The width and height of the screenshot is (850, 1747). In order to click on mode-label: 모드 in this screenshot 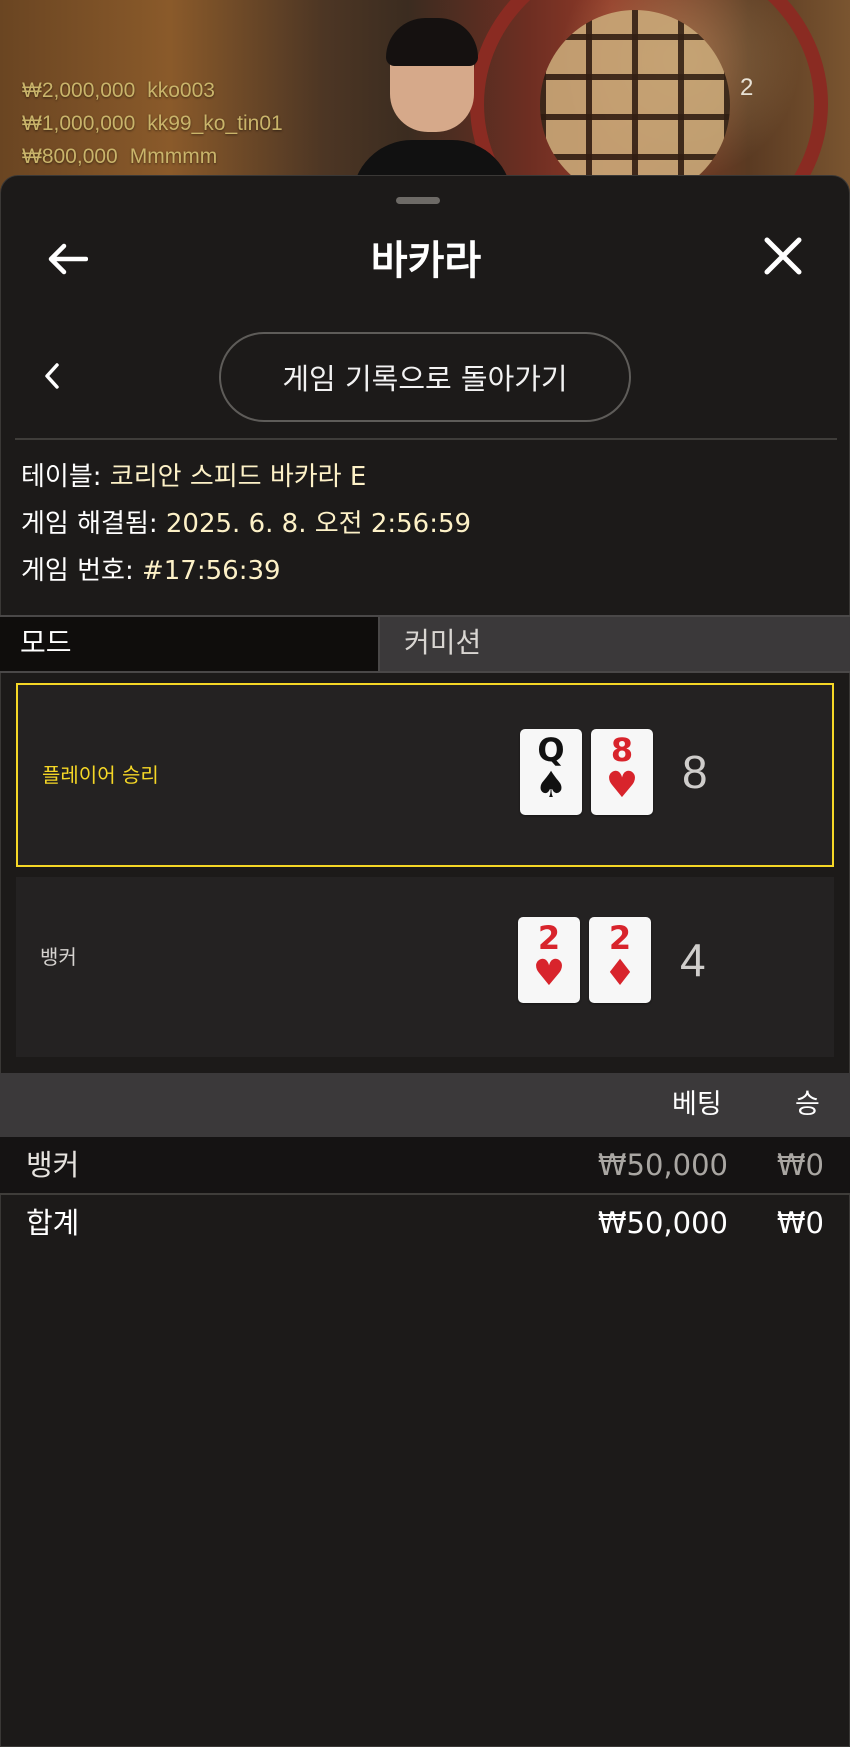, I will do `click(190, 644)`.